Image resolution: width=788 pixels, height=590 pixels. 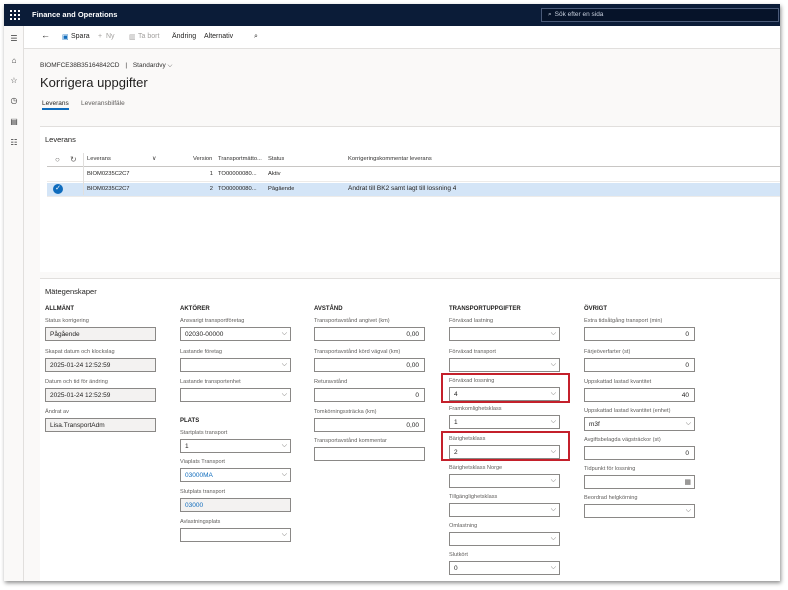 I want to click on list-icon: ☷, so click(x=14, y=143).